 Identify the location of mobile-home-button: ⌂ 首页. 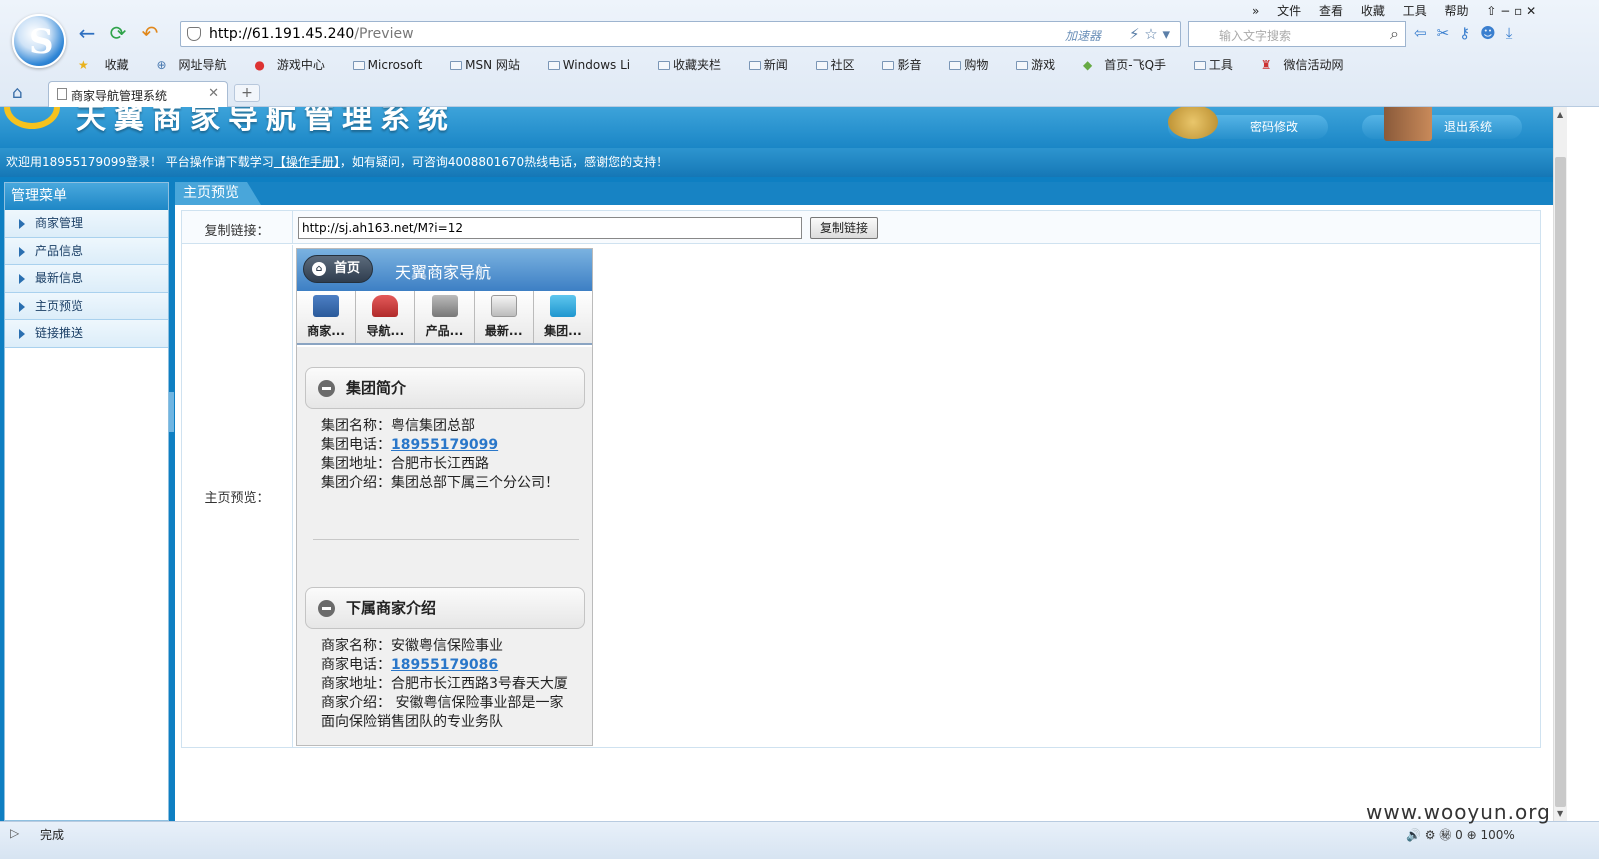
(338, 269).